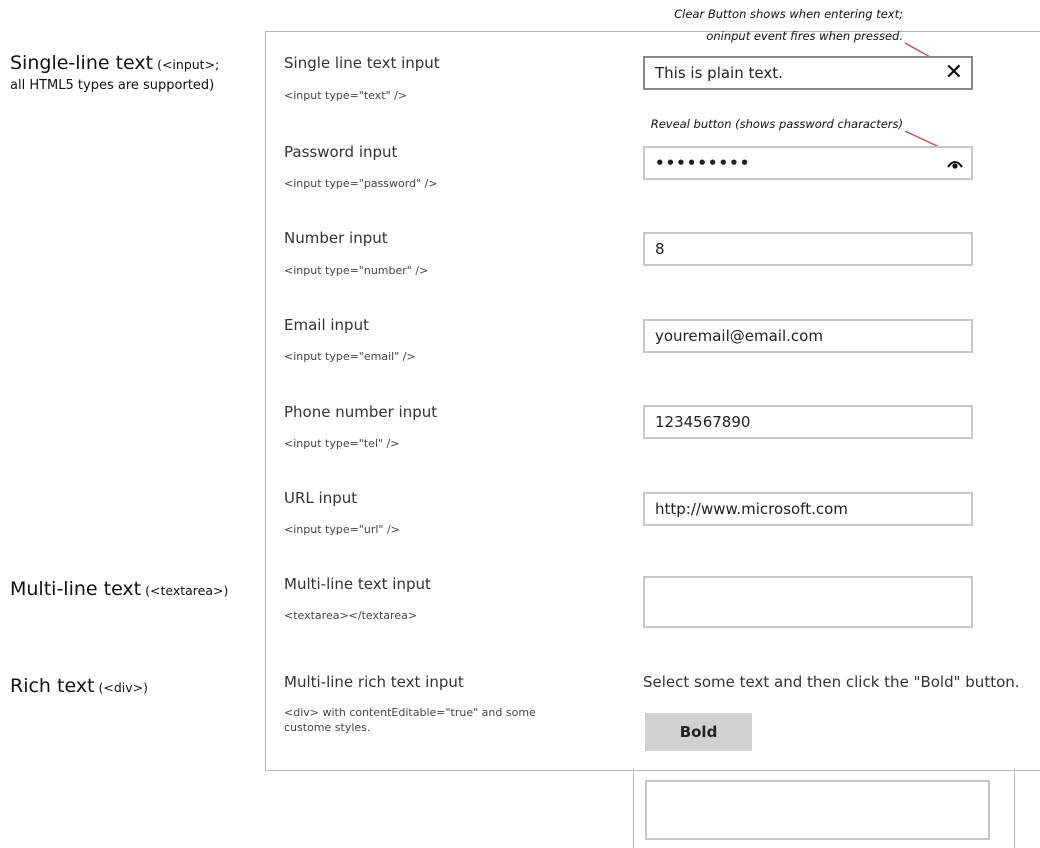 The height and width of the screenshot is (848, 1040). Describe the element at coordinates (326, 325) in the screenshot. I see `email-input-title: Email input` at that location.